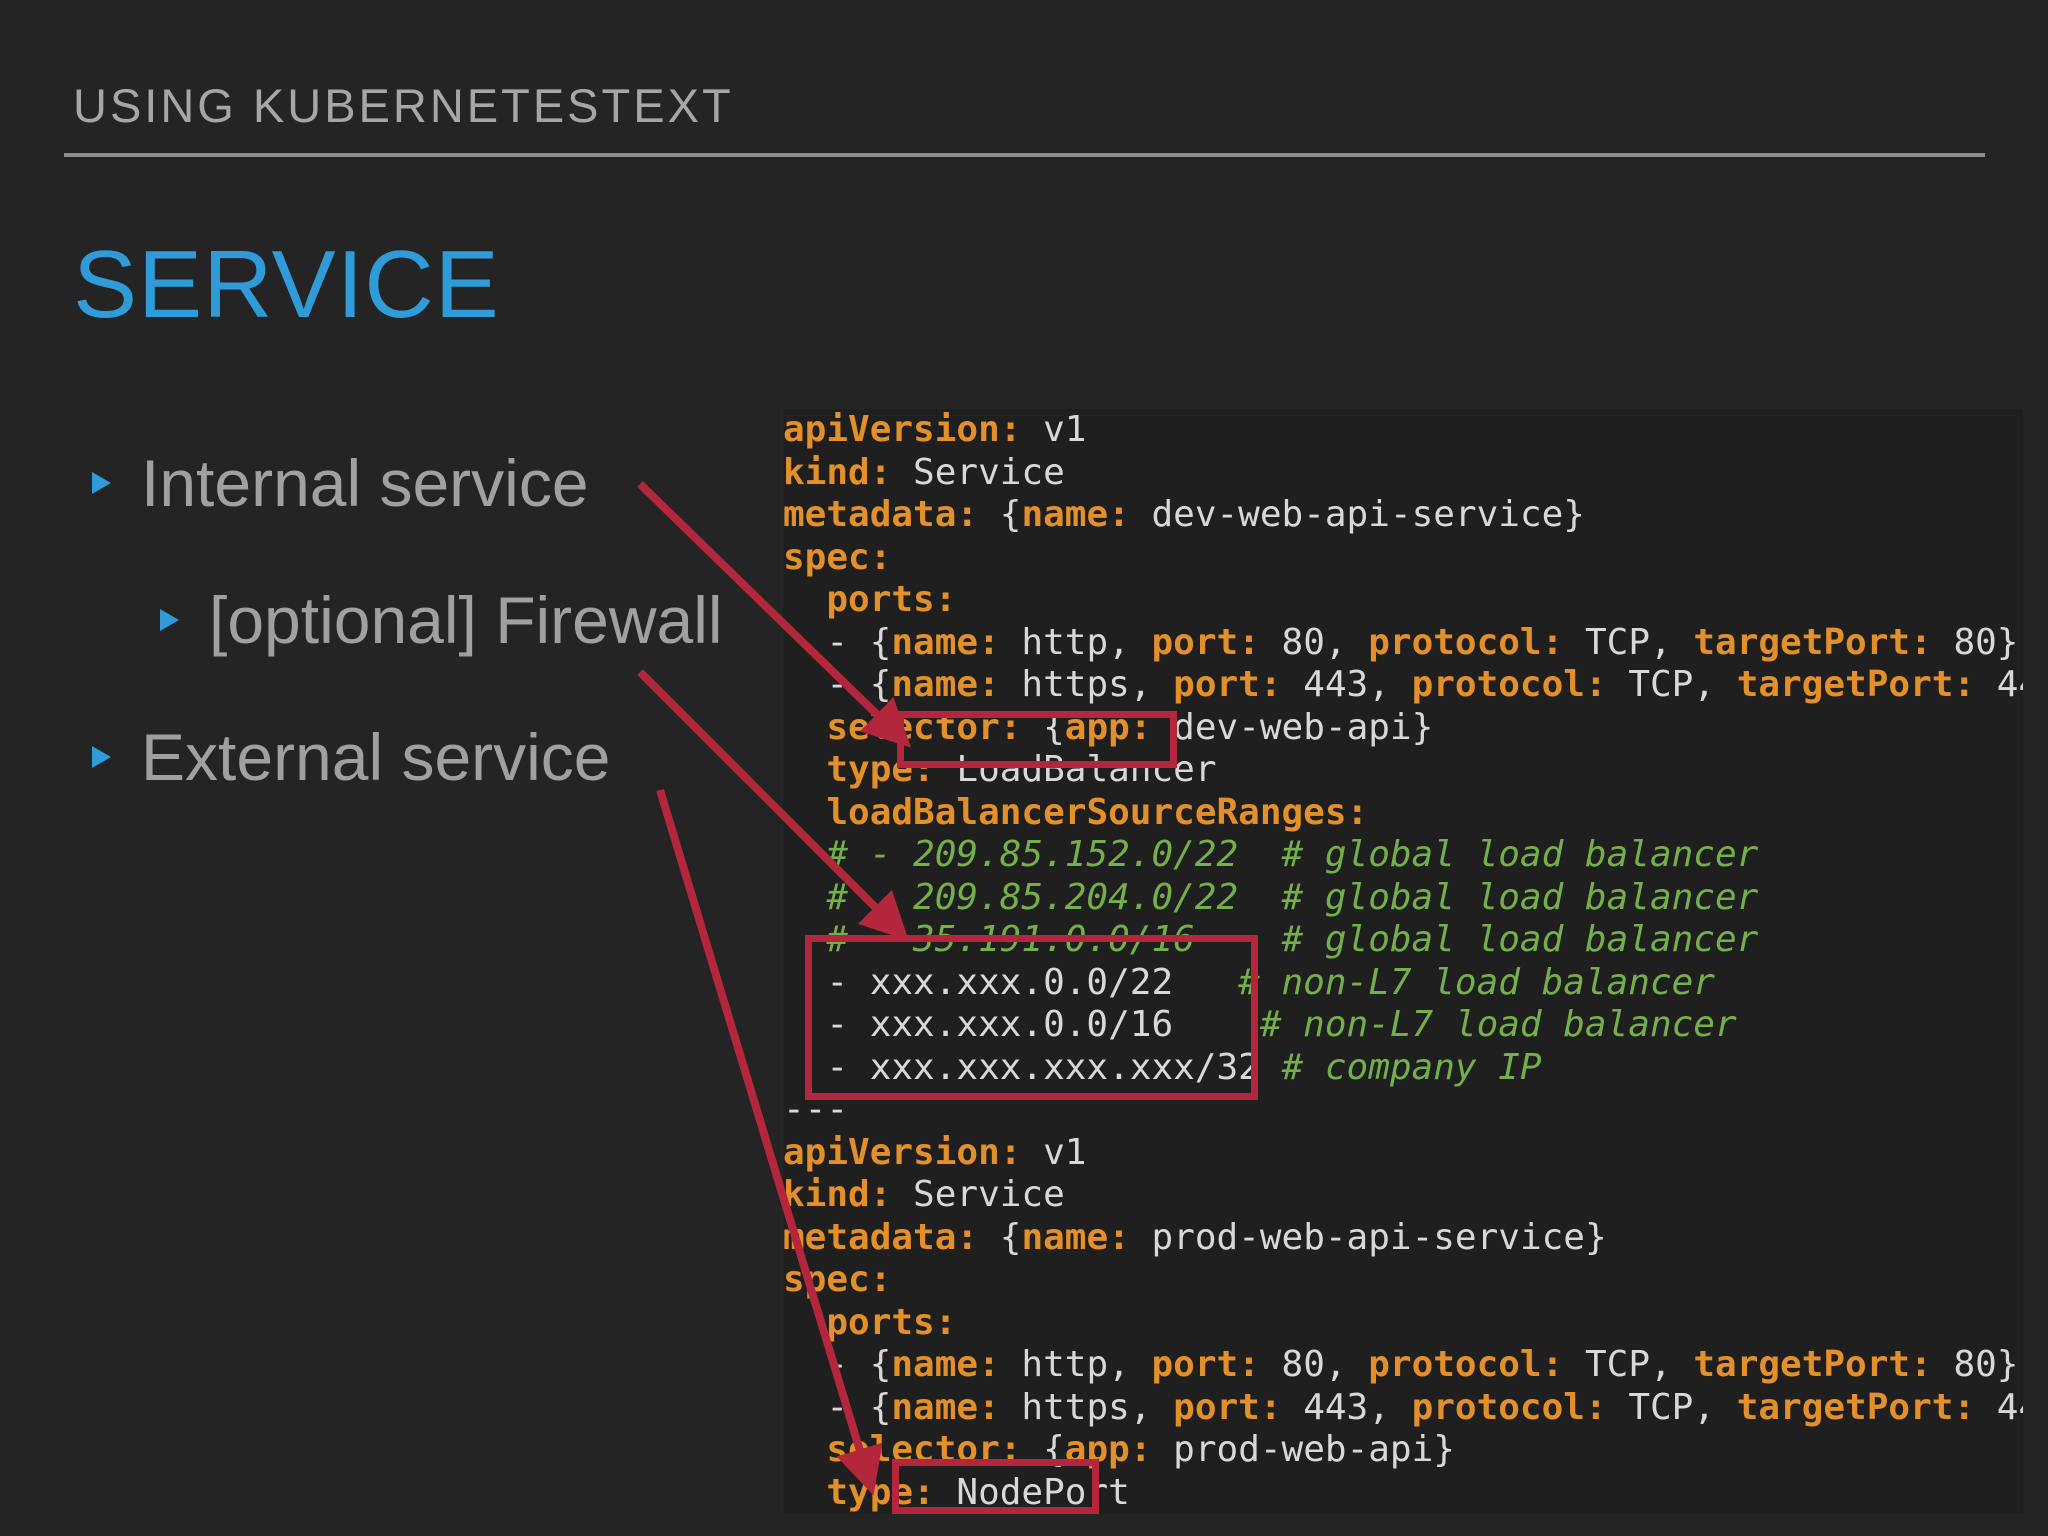 The width and height of the screenshot is (2048, 1536). I want to click on annotation-arrows, so click(774, 988).